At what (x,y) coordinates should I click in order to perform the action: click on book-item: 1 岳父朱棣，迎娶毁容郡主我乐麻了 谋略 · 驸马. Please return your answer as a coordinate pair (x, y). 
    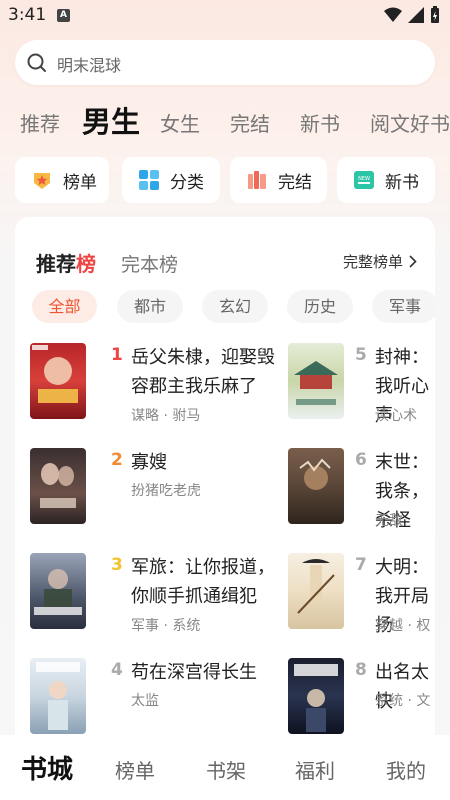
    Looking at the image, I should click on (155, 388).